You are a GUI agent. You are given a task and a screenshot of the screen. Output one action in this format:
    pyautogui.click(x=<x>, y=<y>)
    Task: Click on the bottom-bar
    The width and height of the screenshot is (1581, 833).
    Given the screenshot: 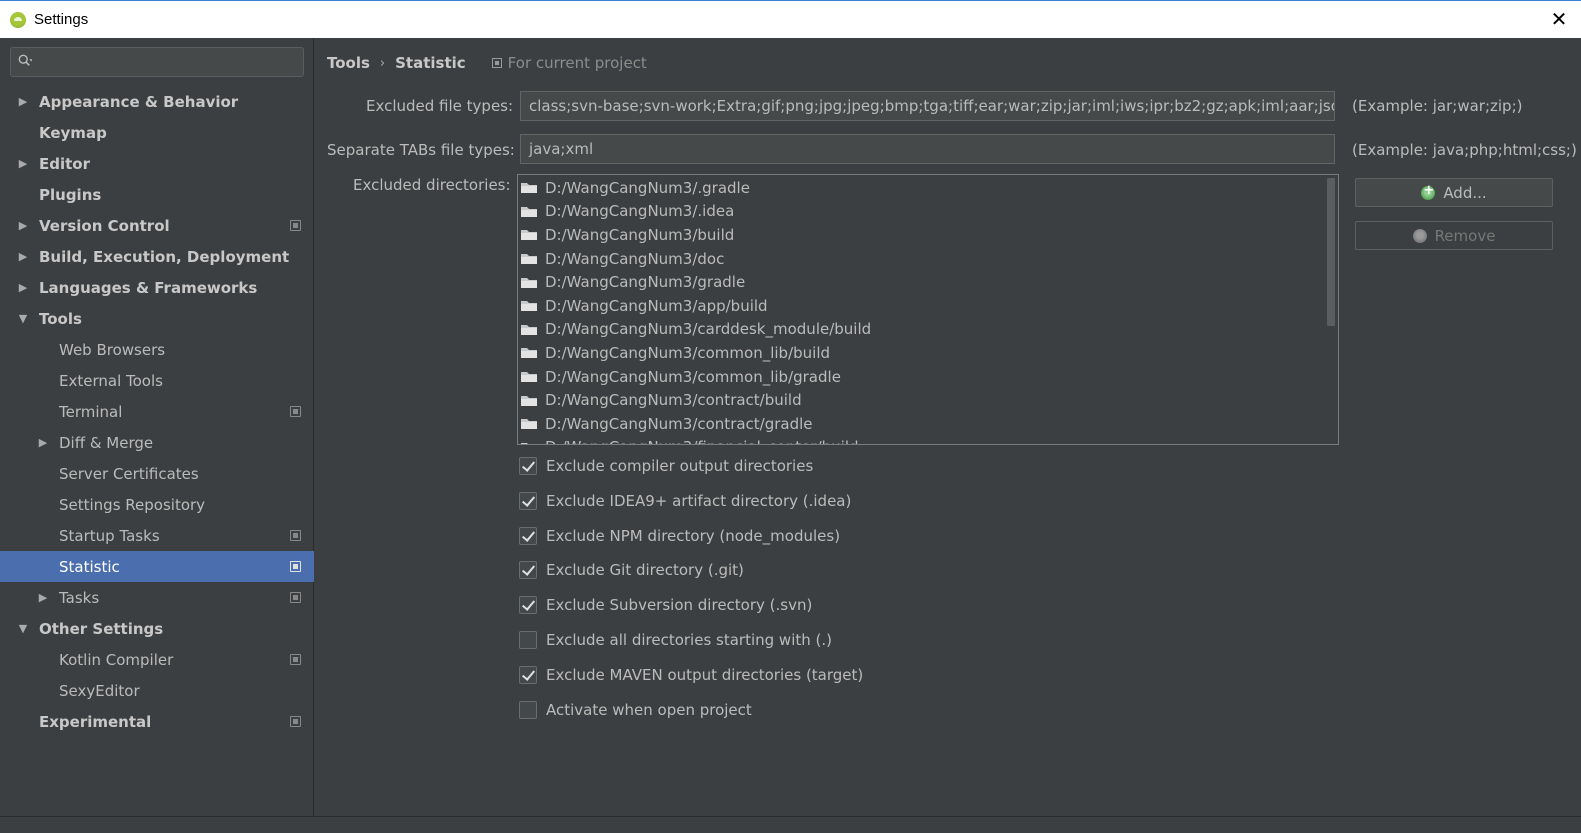 What is the action you would take?
    pyautogui.click(x=790, y=824)
    